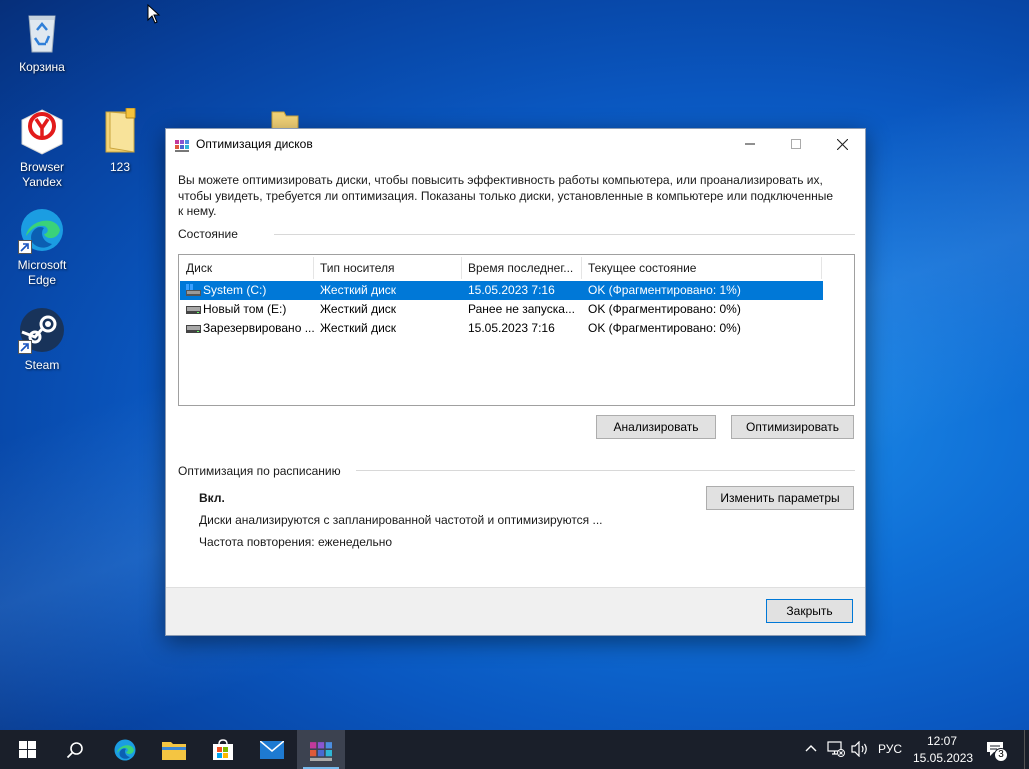  Describe the element at coordinates (836, 749) in the screenshot. I see `network-icon` at that location.